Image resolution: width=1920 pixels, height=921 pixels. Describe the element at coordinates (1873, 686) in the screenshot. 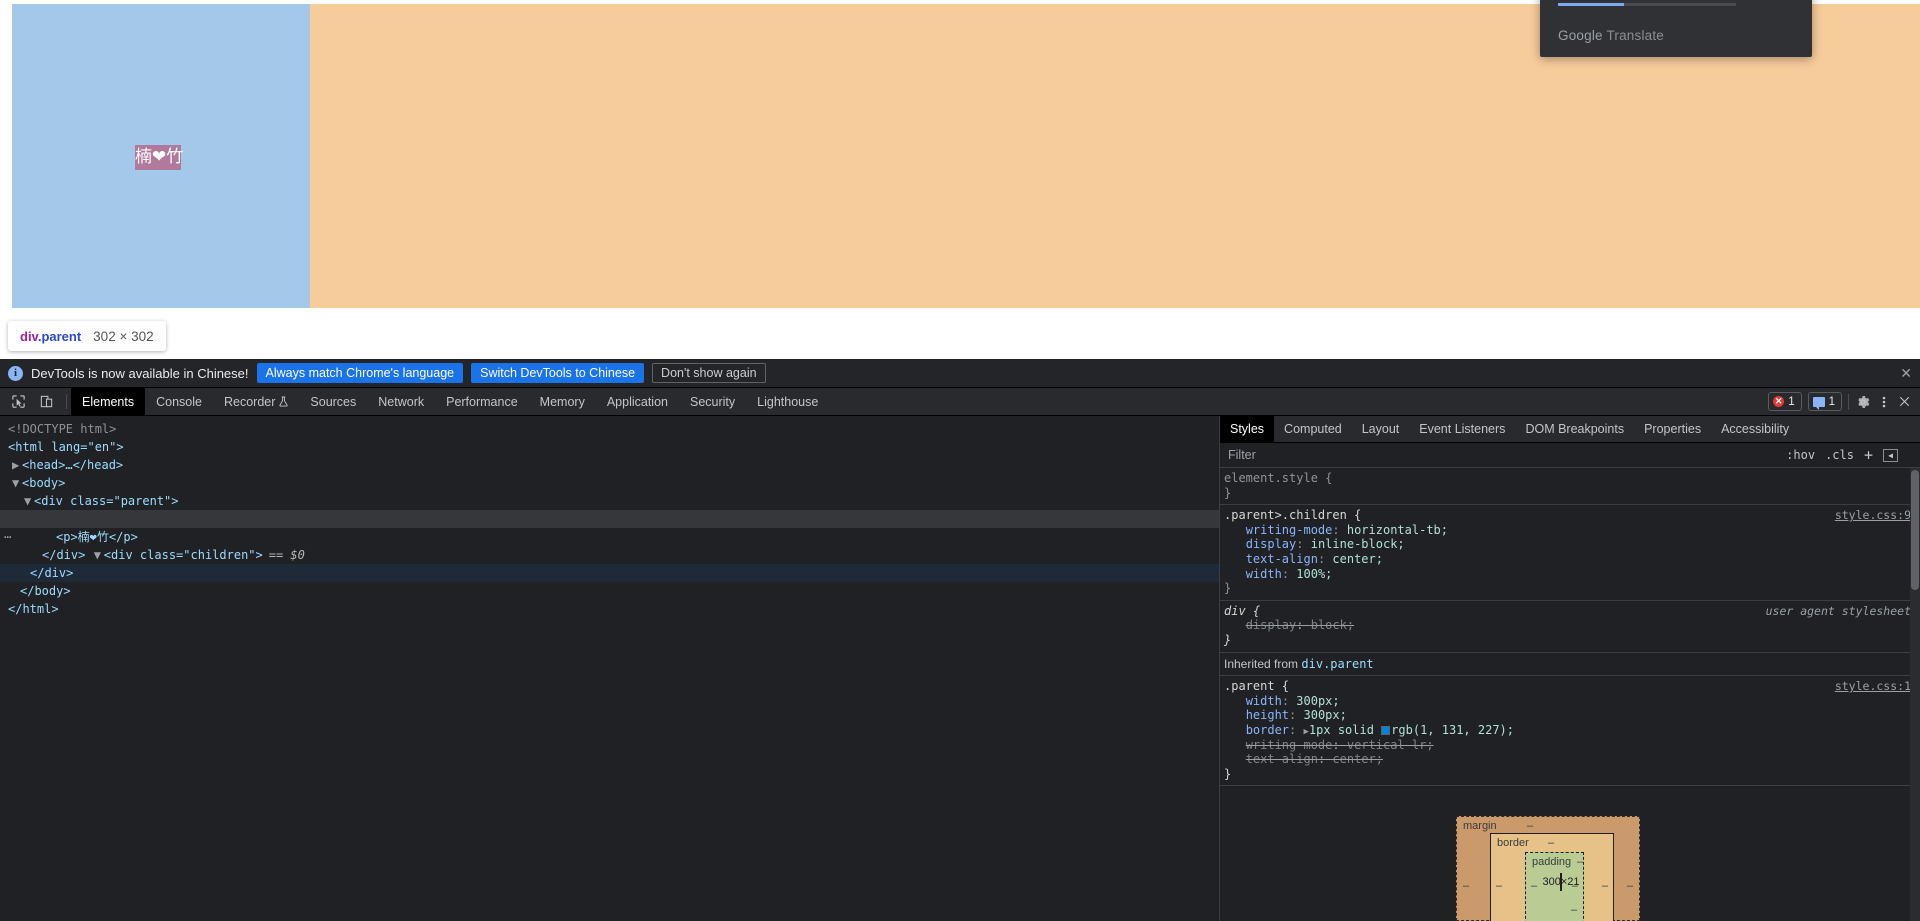

I see `rule-parent-source: style.css:1` at that location.